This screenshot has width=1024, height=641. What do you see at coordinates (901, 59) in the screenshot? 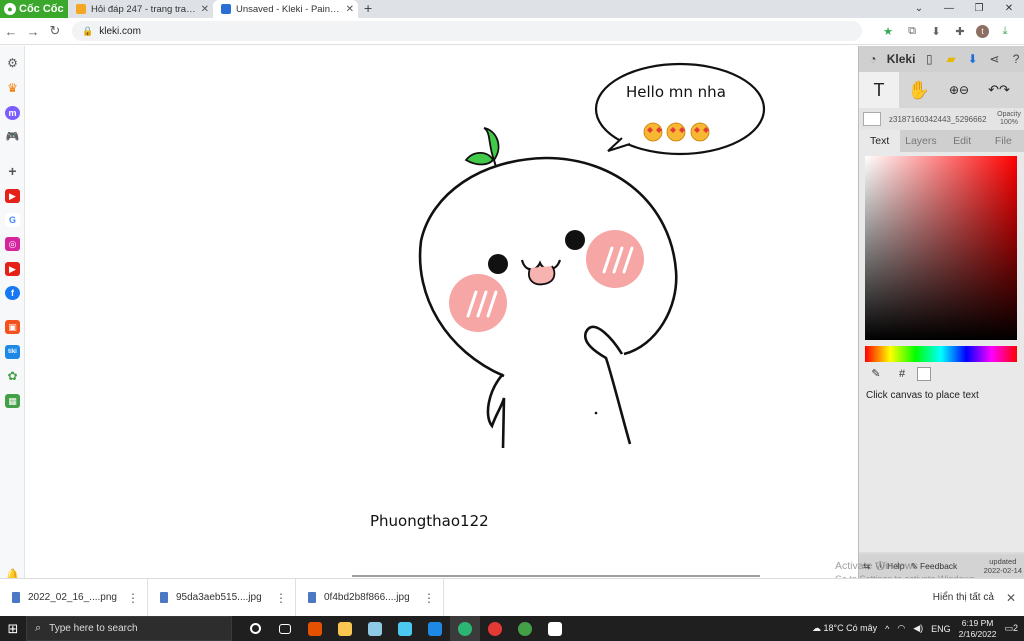
I see `kleki-app-name: Kleki` at bounding box center [901, 59].